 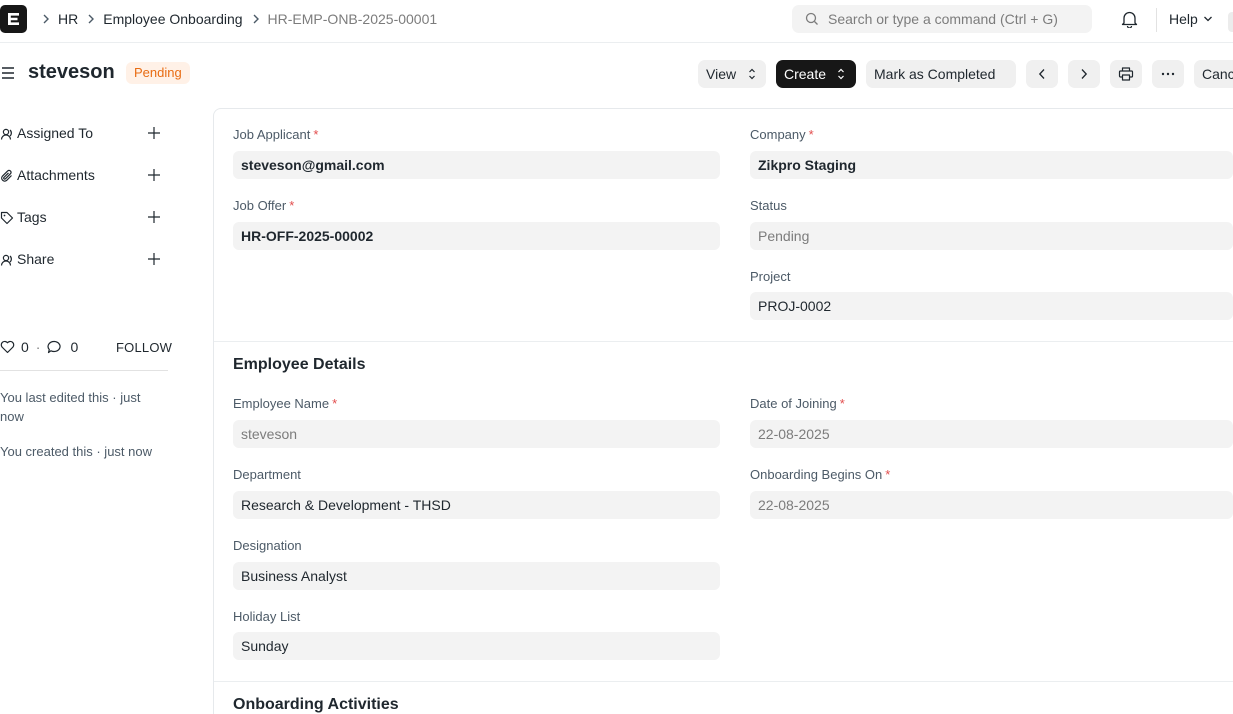 I want to click on mark-as-completed-button: Mark as Completed, so click(x=941, y=74).